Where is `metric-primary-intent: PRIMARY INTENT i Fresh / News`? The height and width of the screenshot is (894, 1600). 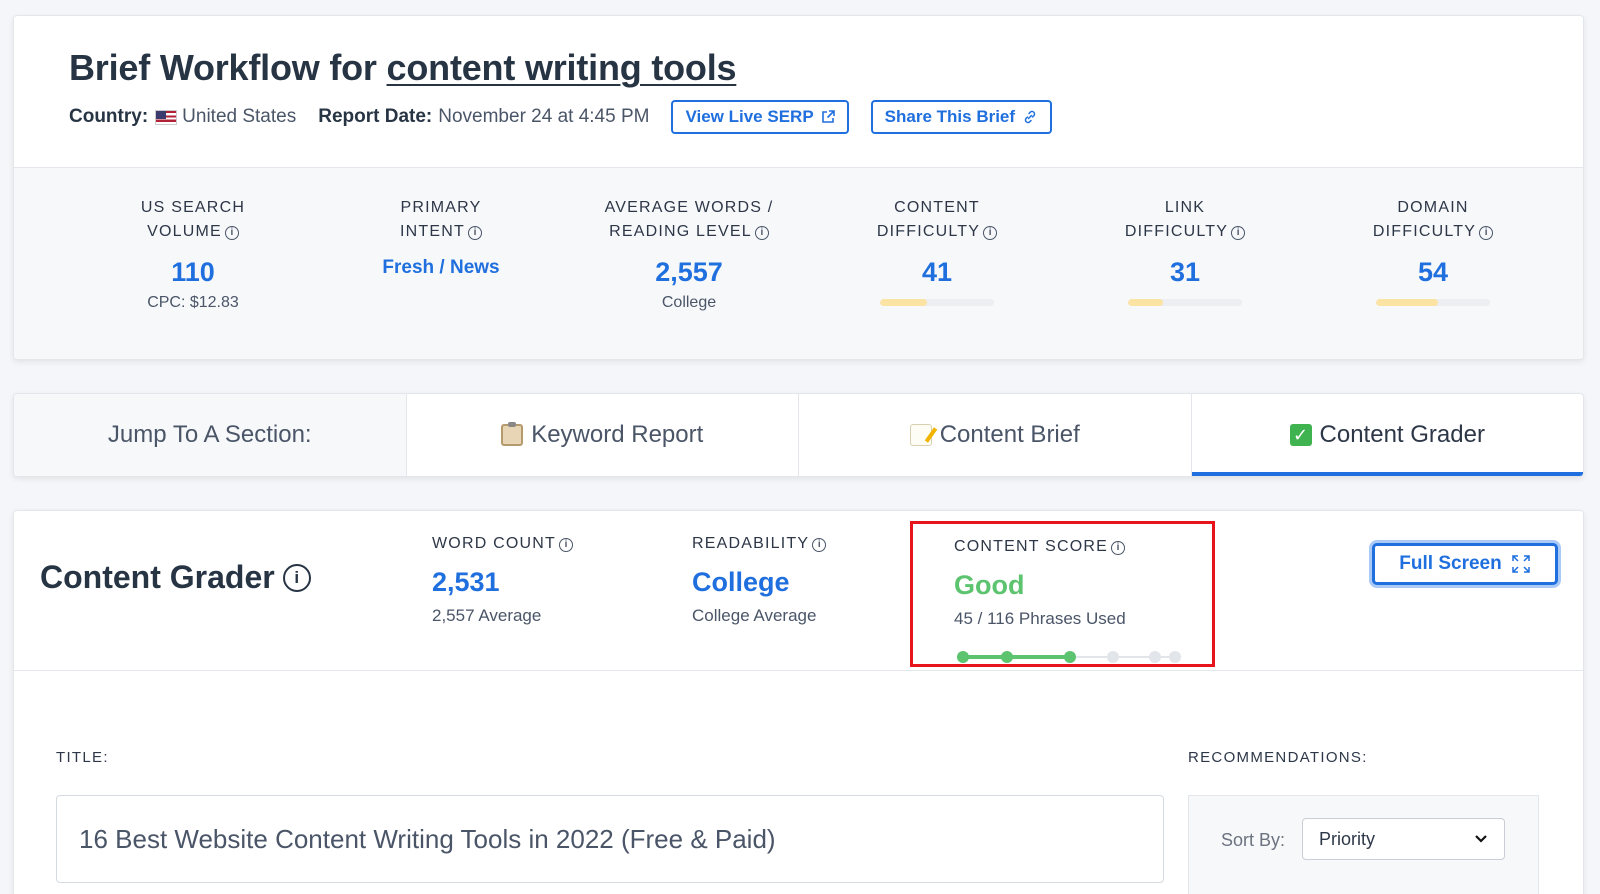
metric-primary-intent: PRIMARY INTENT i Fresh / News is located at coordinates (441, 277).